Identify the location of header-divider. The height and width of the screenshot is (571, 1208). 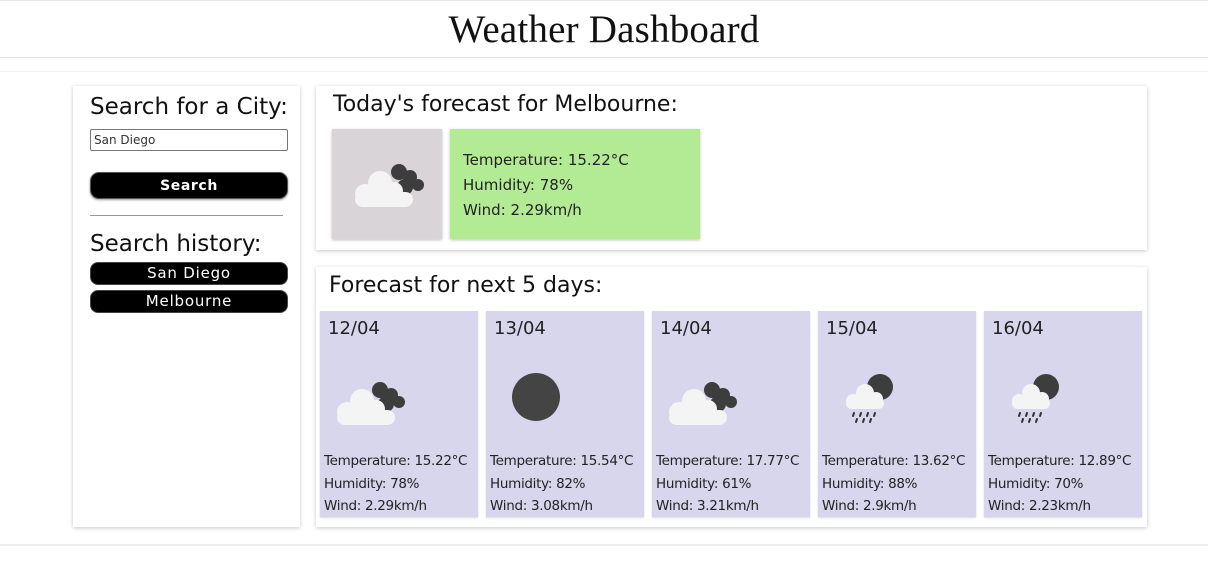
(604, 71).